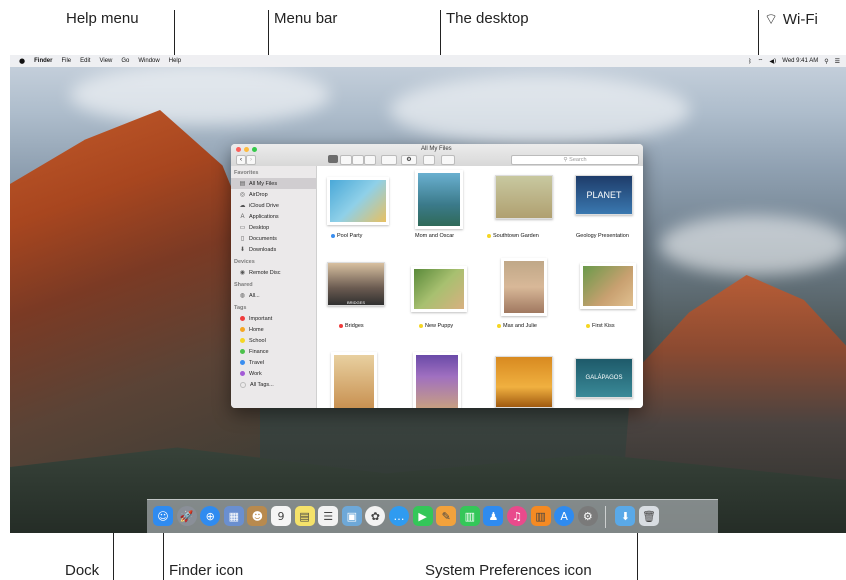  Describe the element at coordinates (436, 326) in the screenshot. I see `file-label: New Puppy` at that location.